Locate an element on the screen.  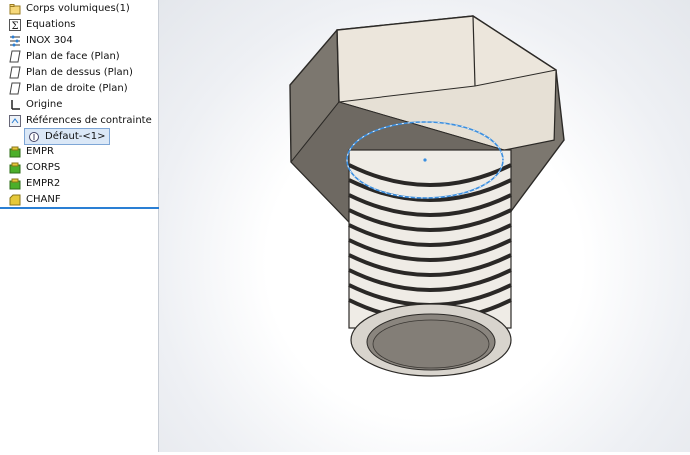
tree-item-label: Références de contrainte is located at coordinates (89, 120).